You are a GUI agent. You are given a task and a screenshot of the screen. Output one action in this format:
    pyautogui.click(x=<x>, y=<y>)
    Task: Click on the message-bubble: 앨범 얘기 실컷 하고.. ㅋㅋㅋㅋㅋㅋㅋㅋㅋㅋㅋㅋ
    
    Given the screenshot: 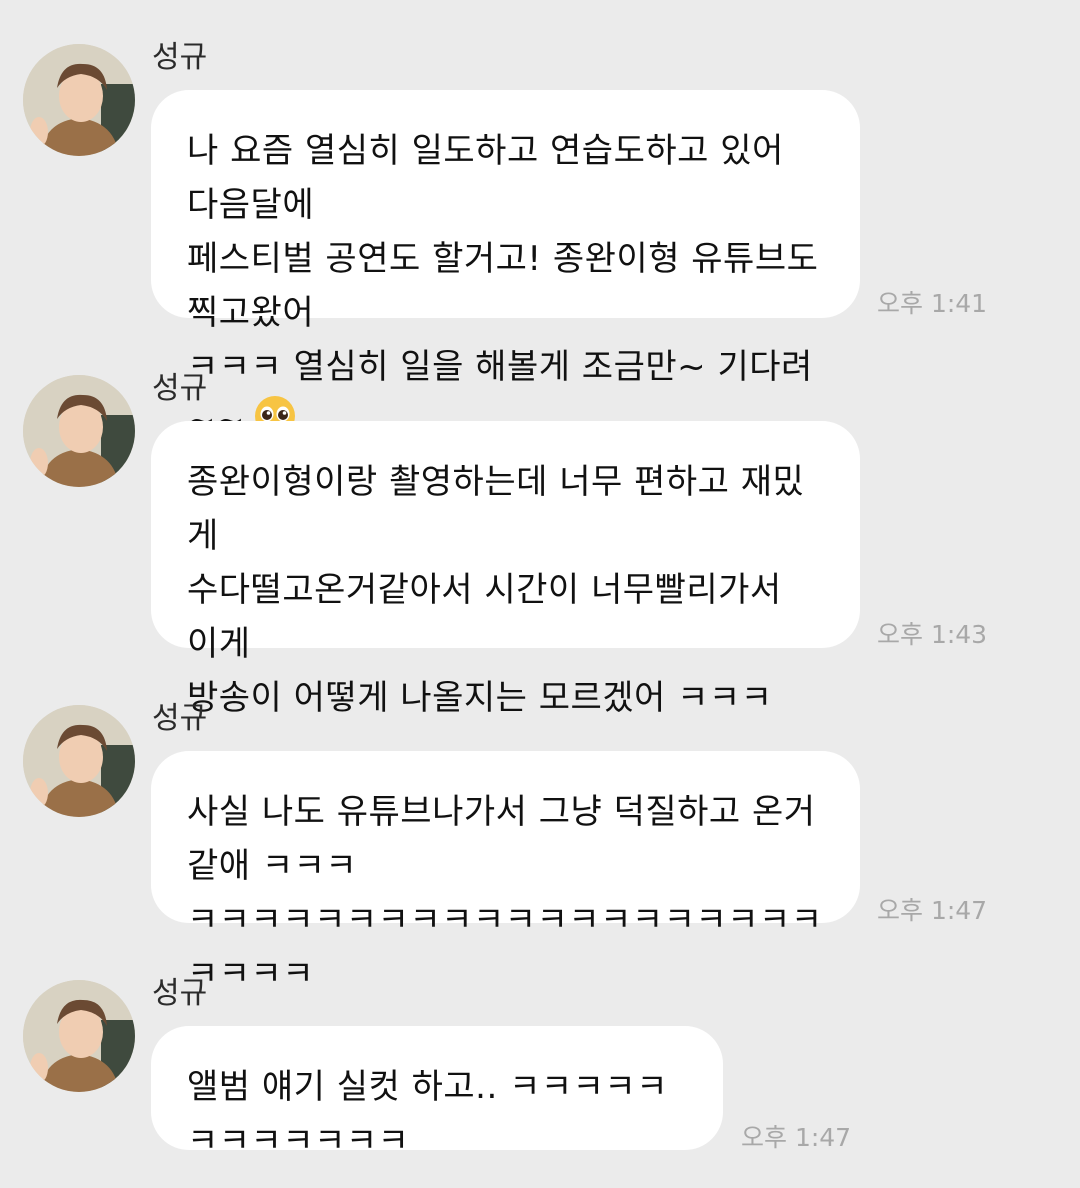 What is the action you would take?
    pyautogui.click(x=437, y=1093)
    